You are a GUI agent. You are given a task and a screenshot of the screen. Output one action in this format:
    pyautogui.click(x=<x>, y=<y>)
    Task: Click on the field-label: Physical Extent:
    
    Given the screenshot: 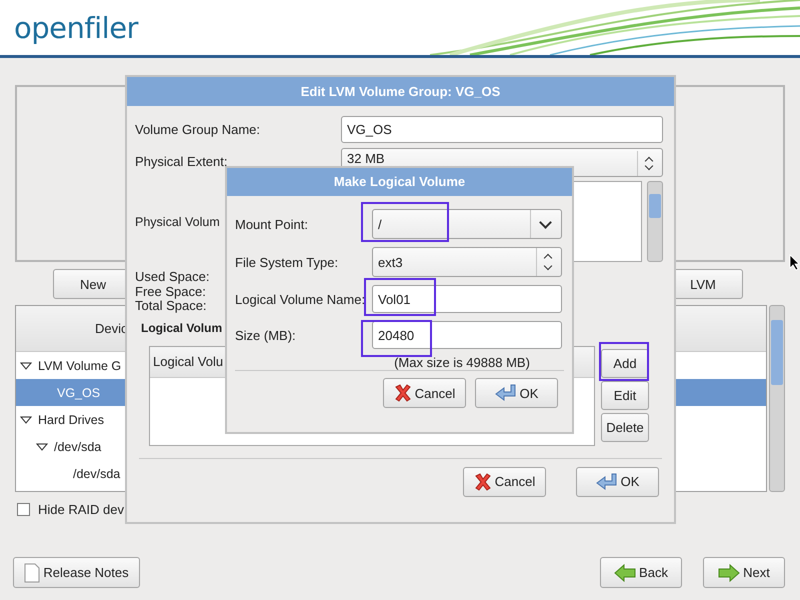 What is the action you would take?
    pyautogui.click(x=181, y=161)
    